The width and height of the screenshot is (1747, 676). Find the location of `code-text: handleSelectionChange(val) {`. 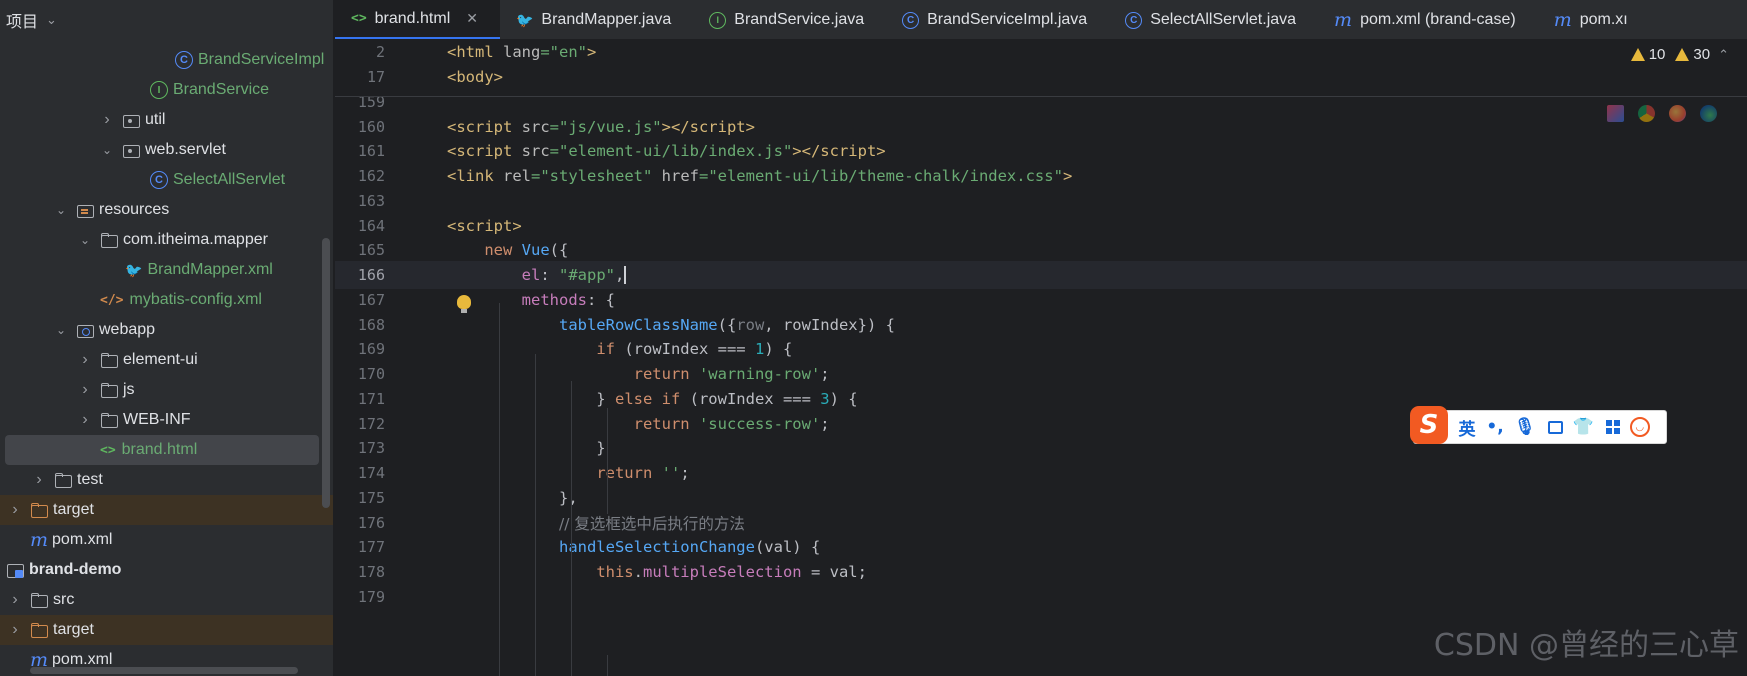

code-text: handleSelectionChange(val) { is located at coordinates (633, 547).